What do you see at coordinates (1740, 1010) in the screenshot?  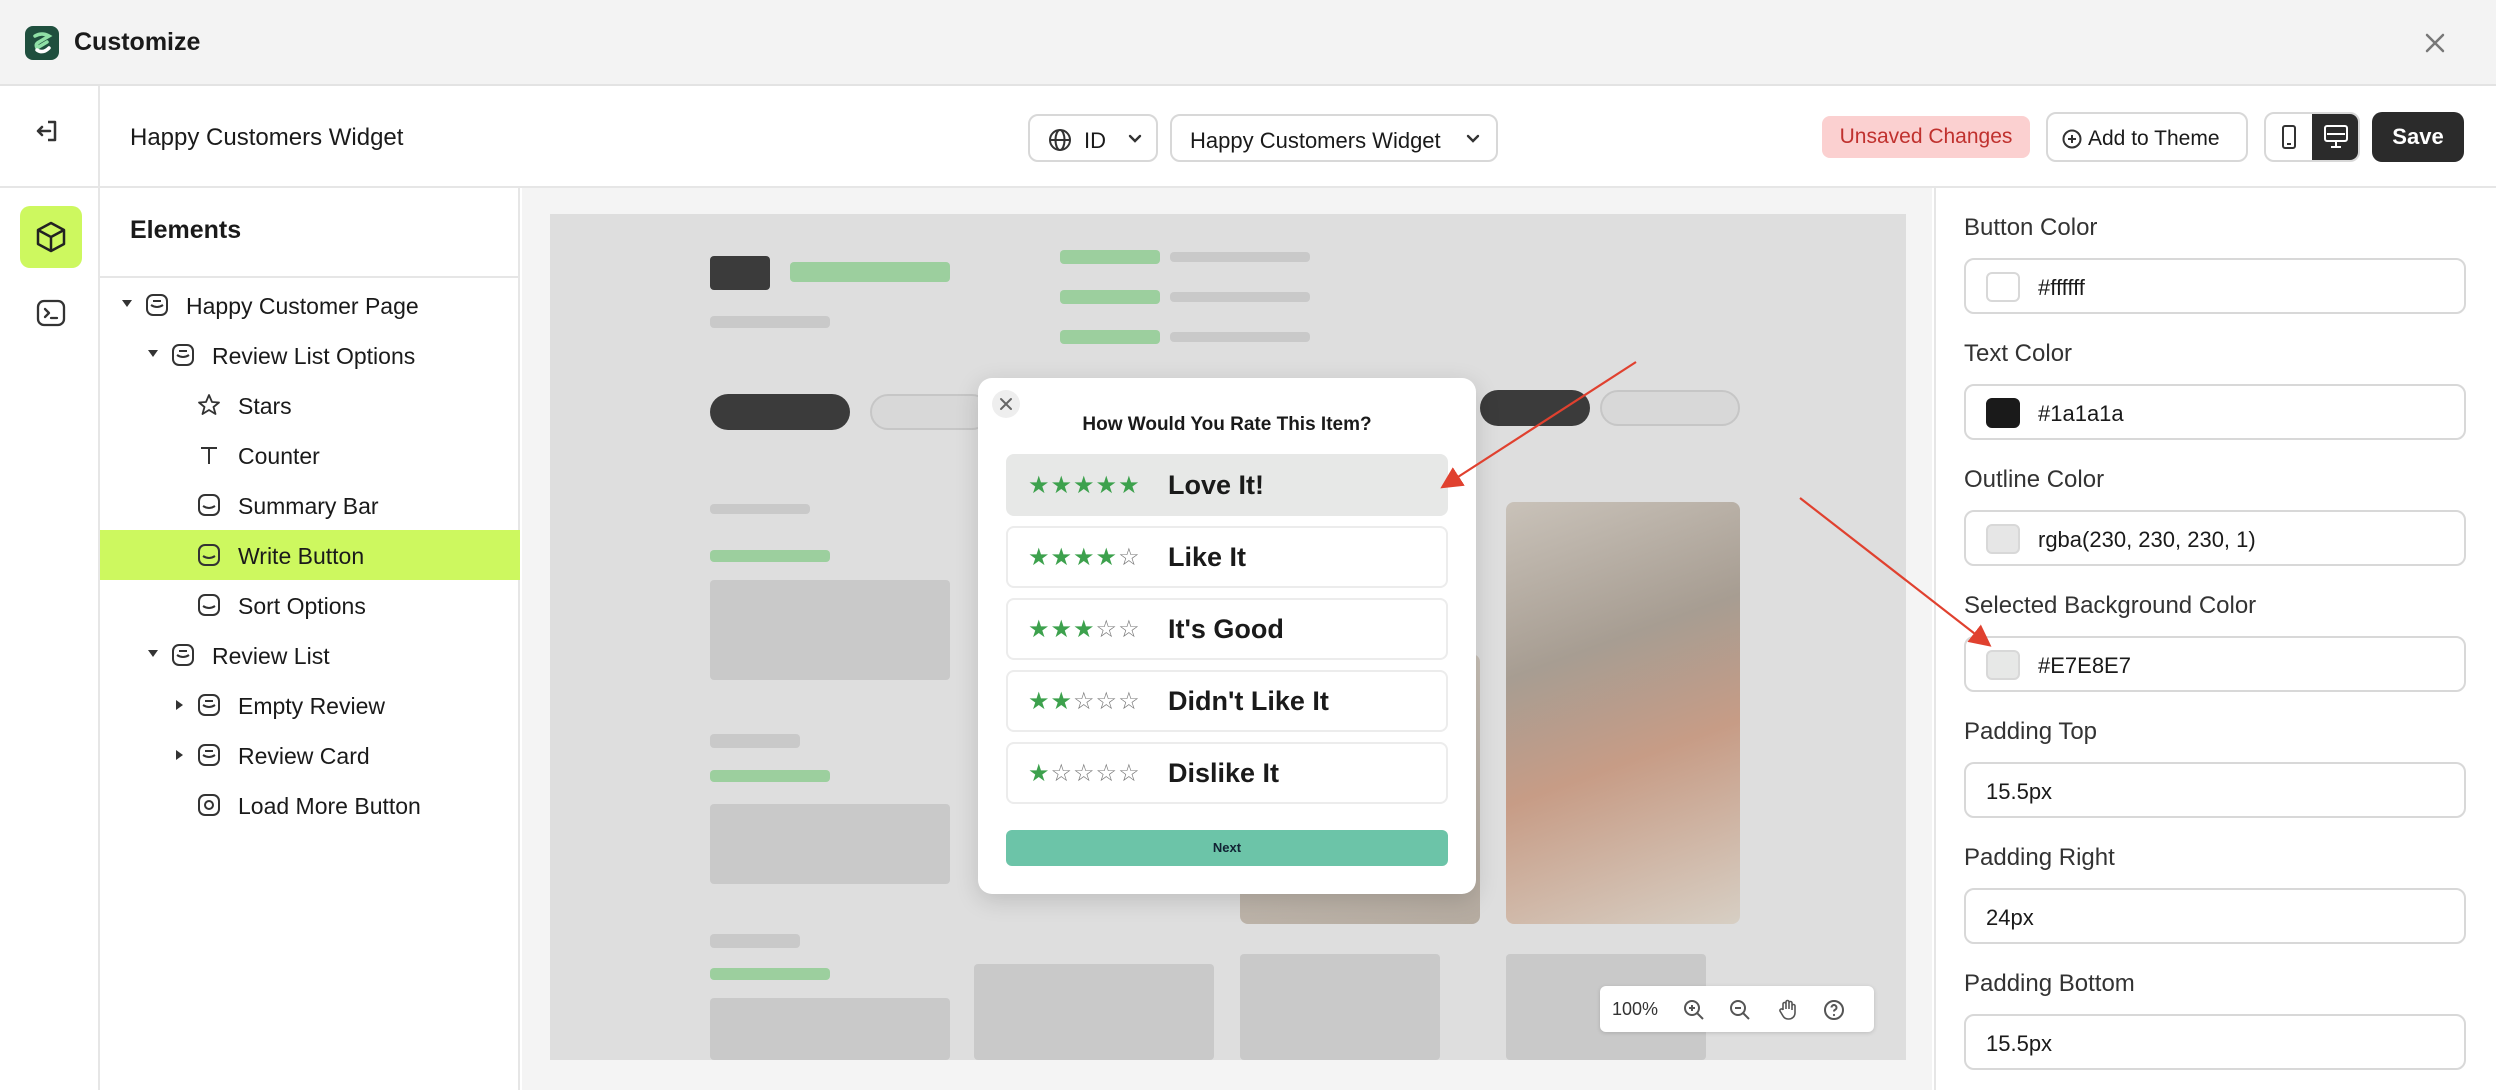 I see `zoom-out-icon` at bounding box center [1740, 1010].